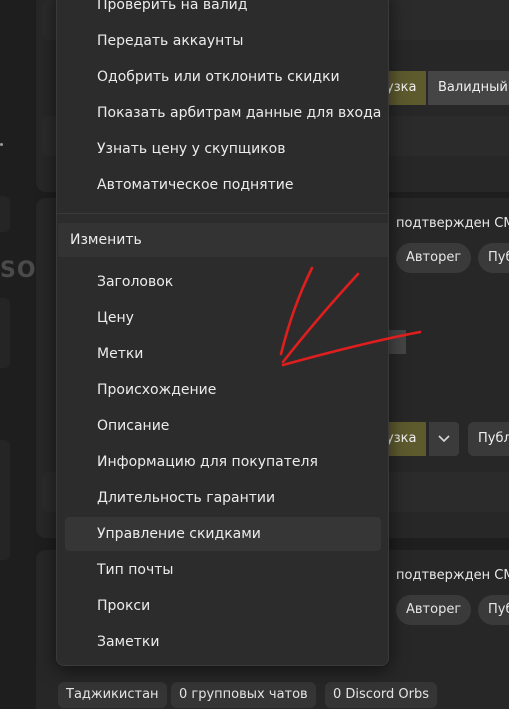 The image size is (509, 709). I want to click on menu-divider, so click(222, 213).